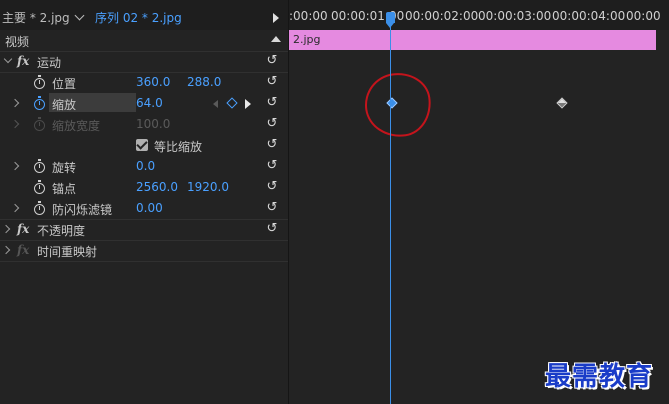 This screenshot has height=404, width=669. I want to click on position-label: 位置, so click(64, 84).